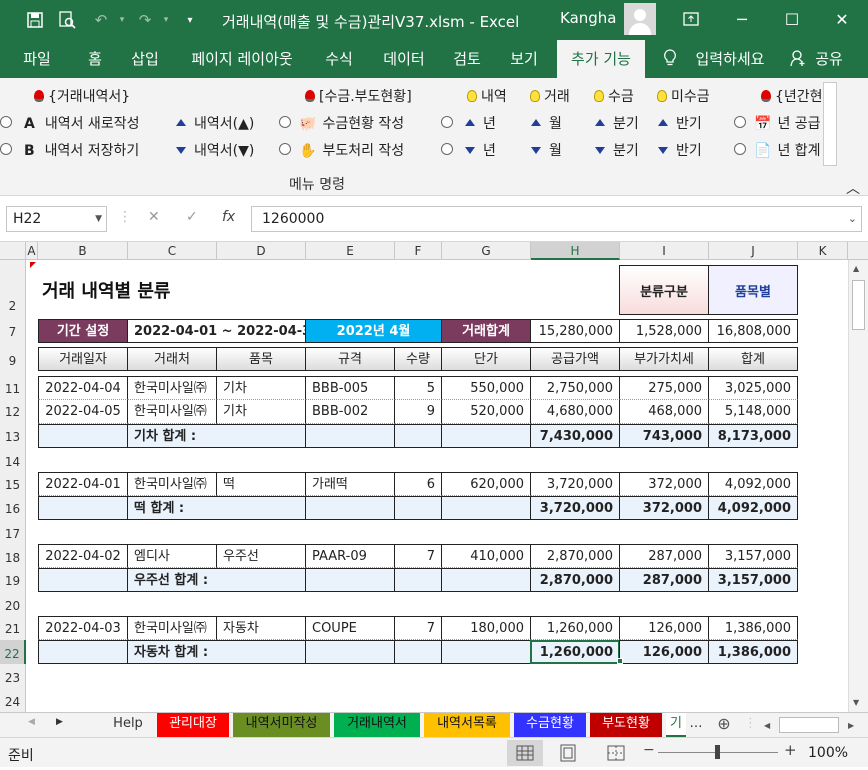  Describe the element at coordinates (217, 331) in the screenshot. I see `period-range: 2022-04-01 ~ 2022-04-30` at that location.